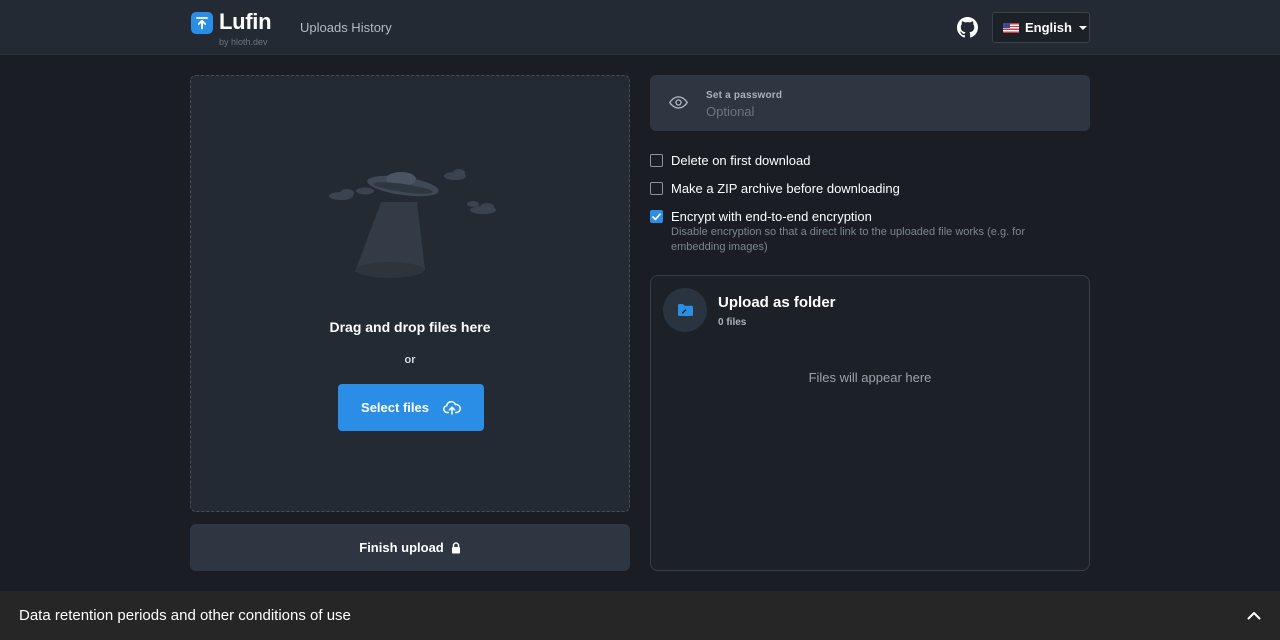 This screenshot has height=640, width=1280. Describe the element at coordinates (455, 547) in the screenshot. I see `lock-icon` at that location.